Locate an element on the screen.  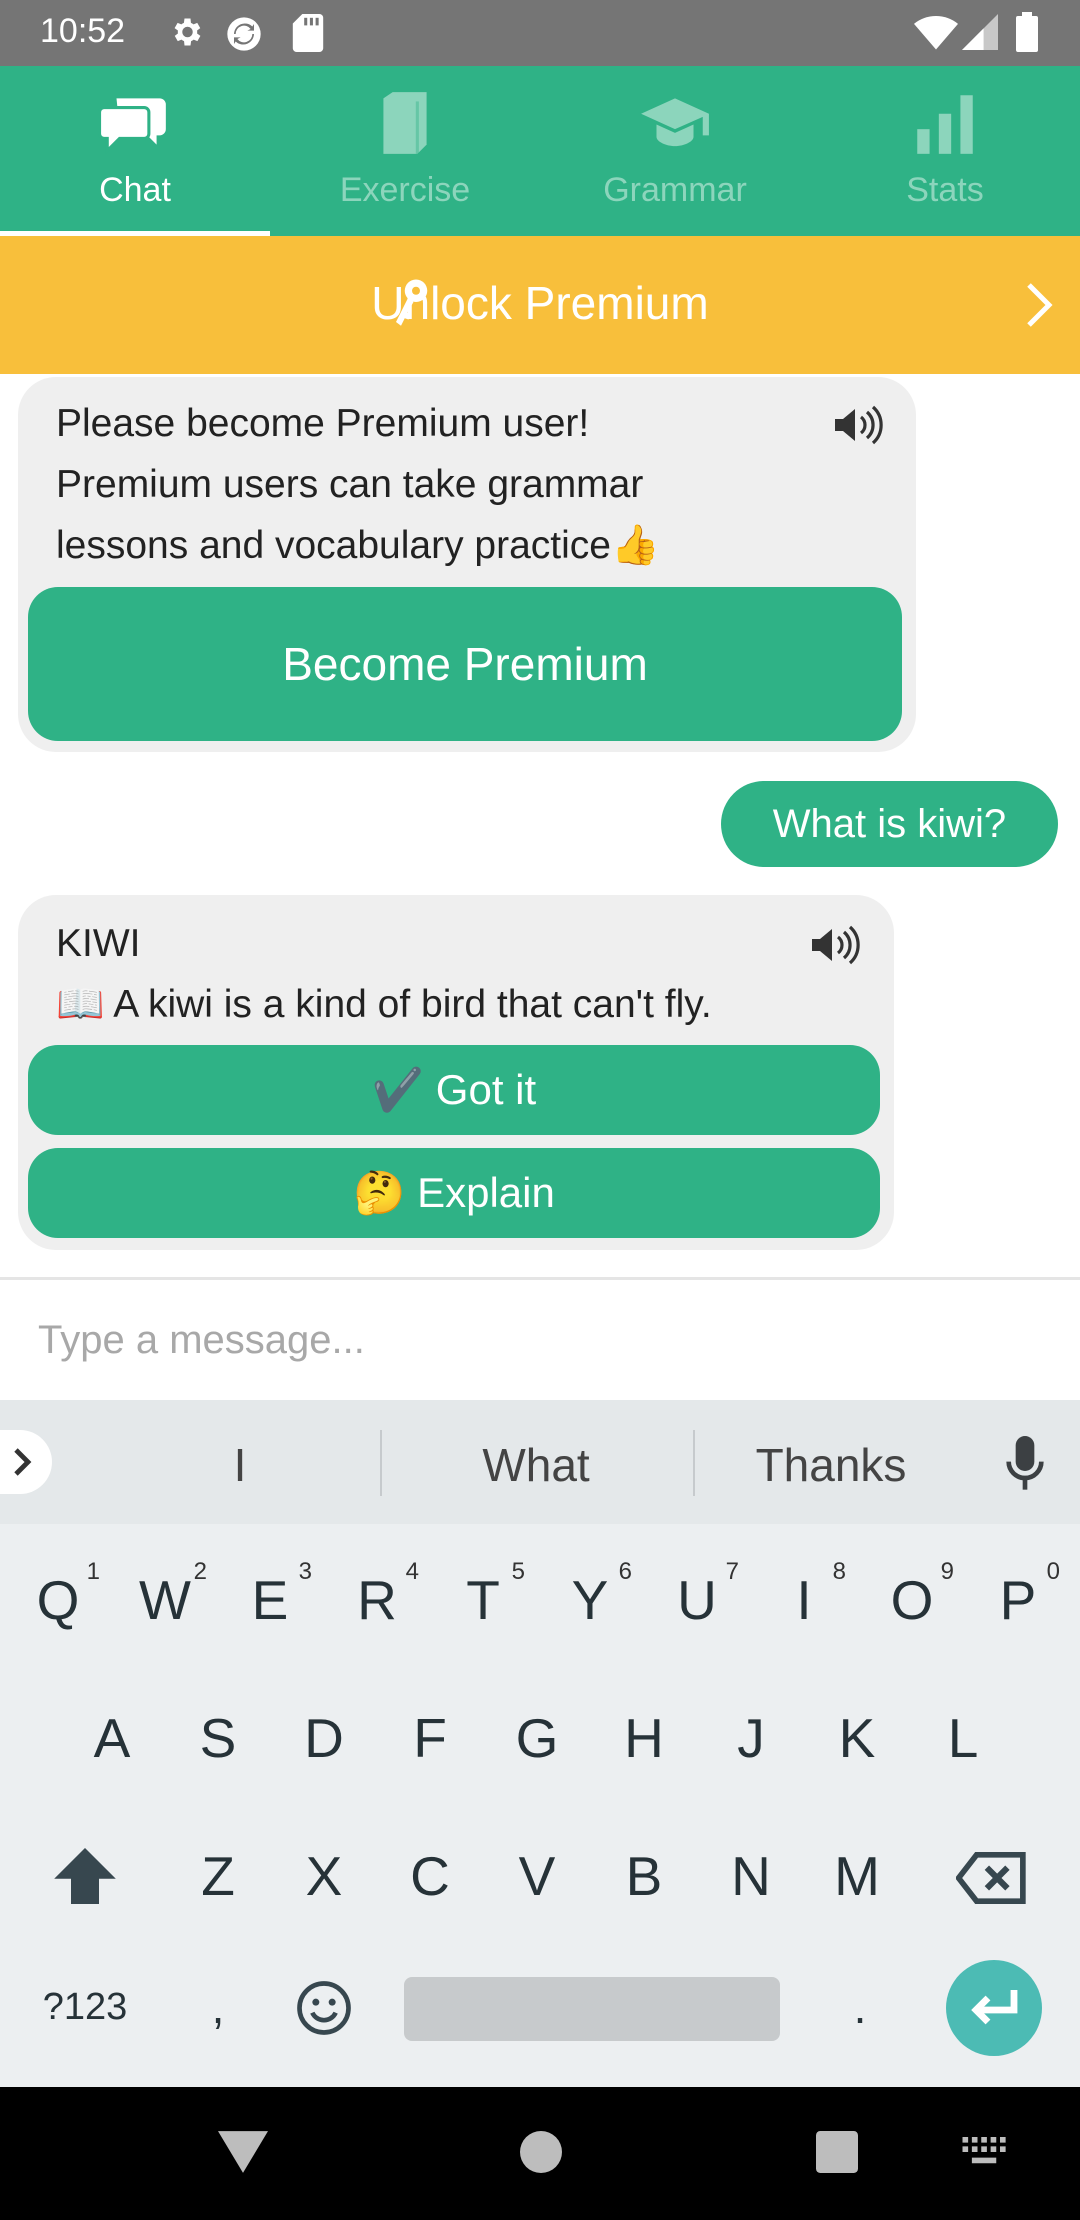
suggestion-divider is located at coordinates (381, 1463).